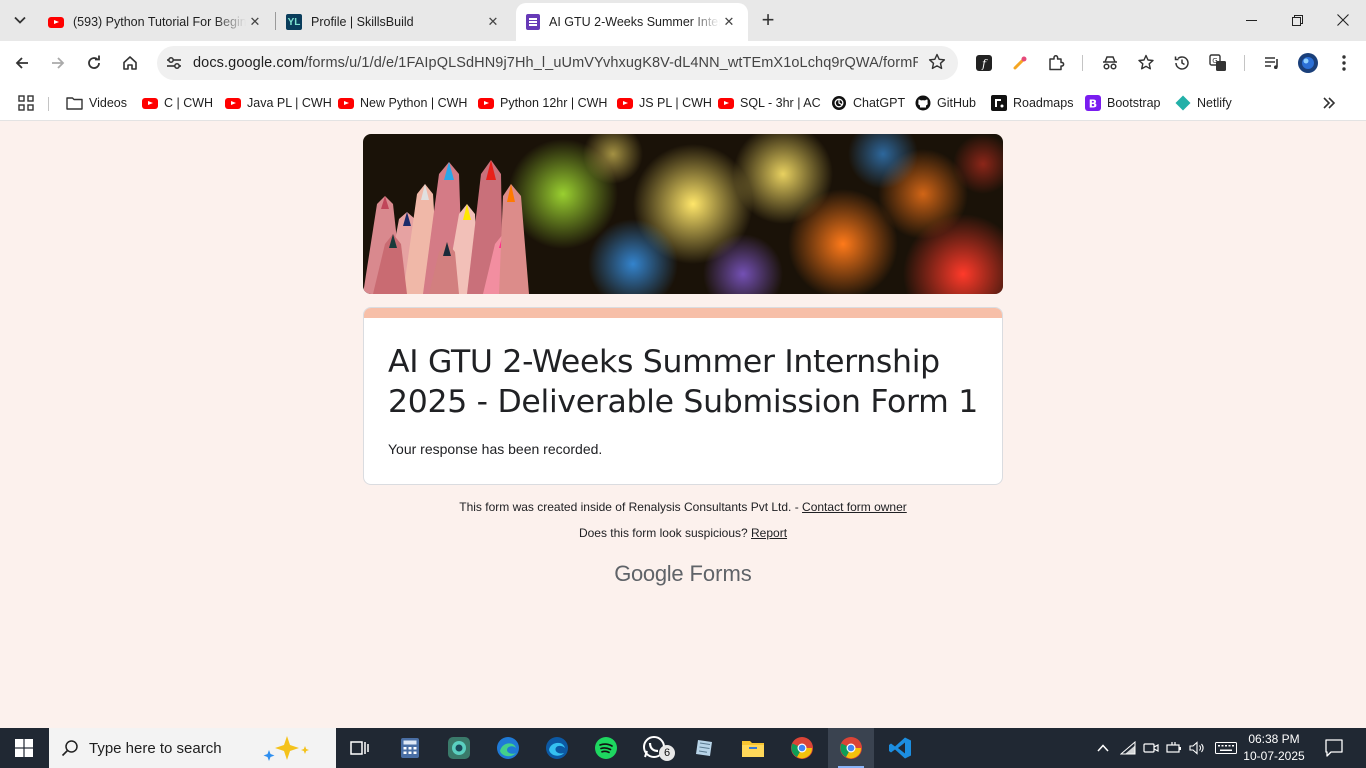 The height and width of the screenshot is (768, 1366). I want to click on bookmark-c-cwh: C | CWH, so click(177, 103).